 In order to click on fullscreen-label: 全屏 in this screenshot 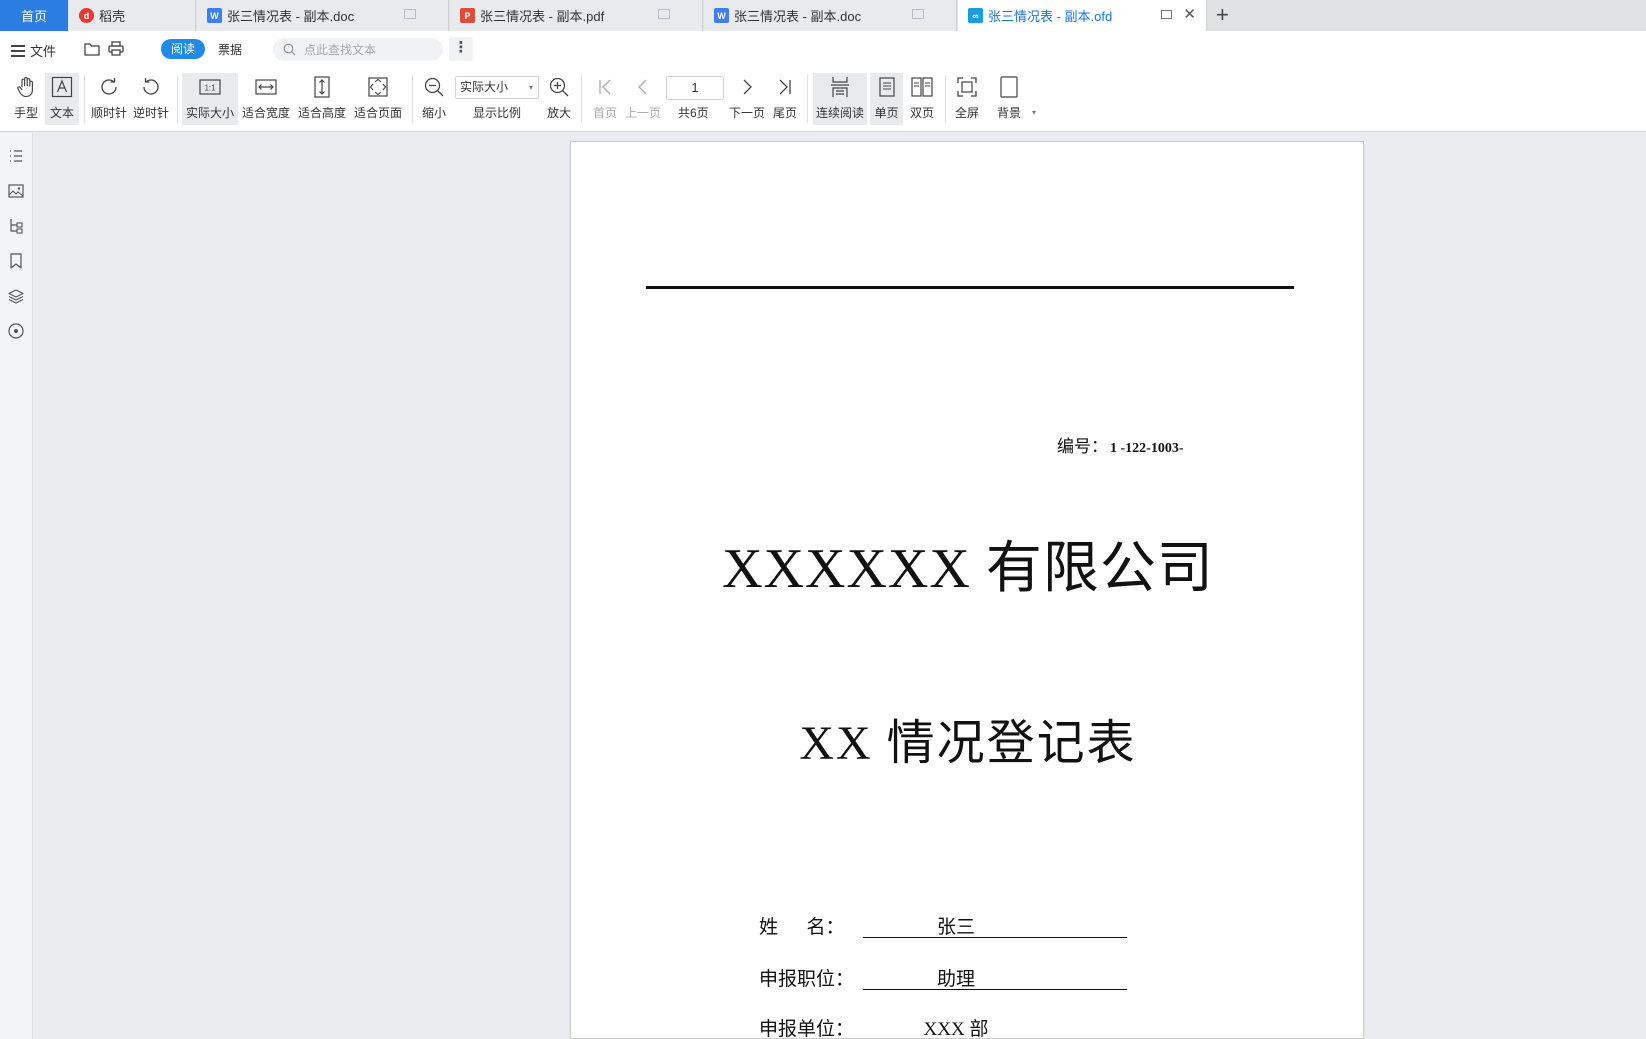, I will do `click(966, 113)`.